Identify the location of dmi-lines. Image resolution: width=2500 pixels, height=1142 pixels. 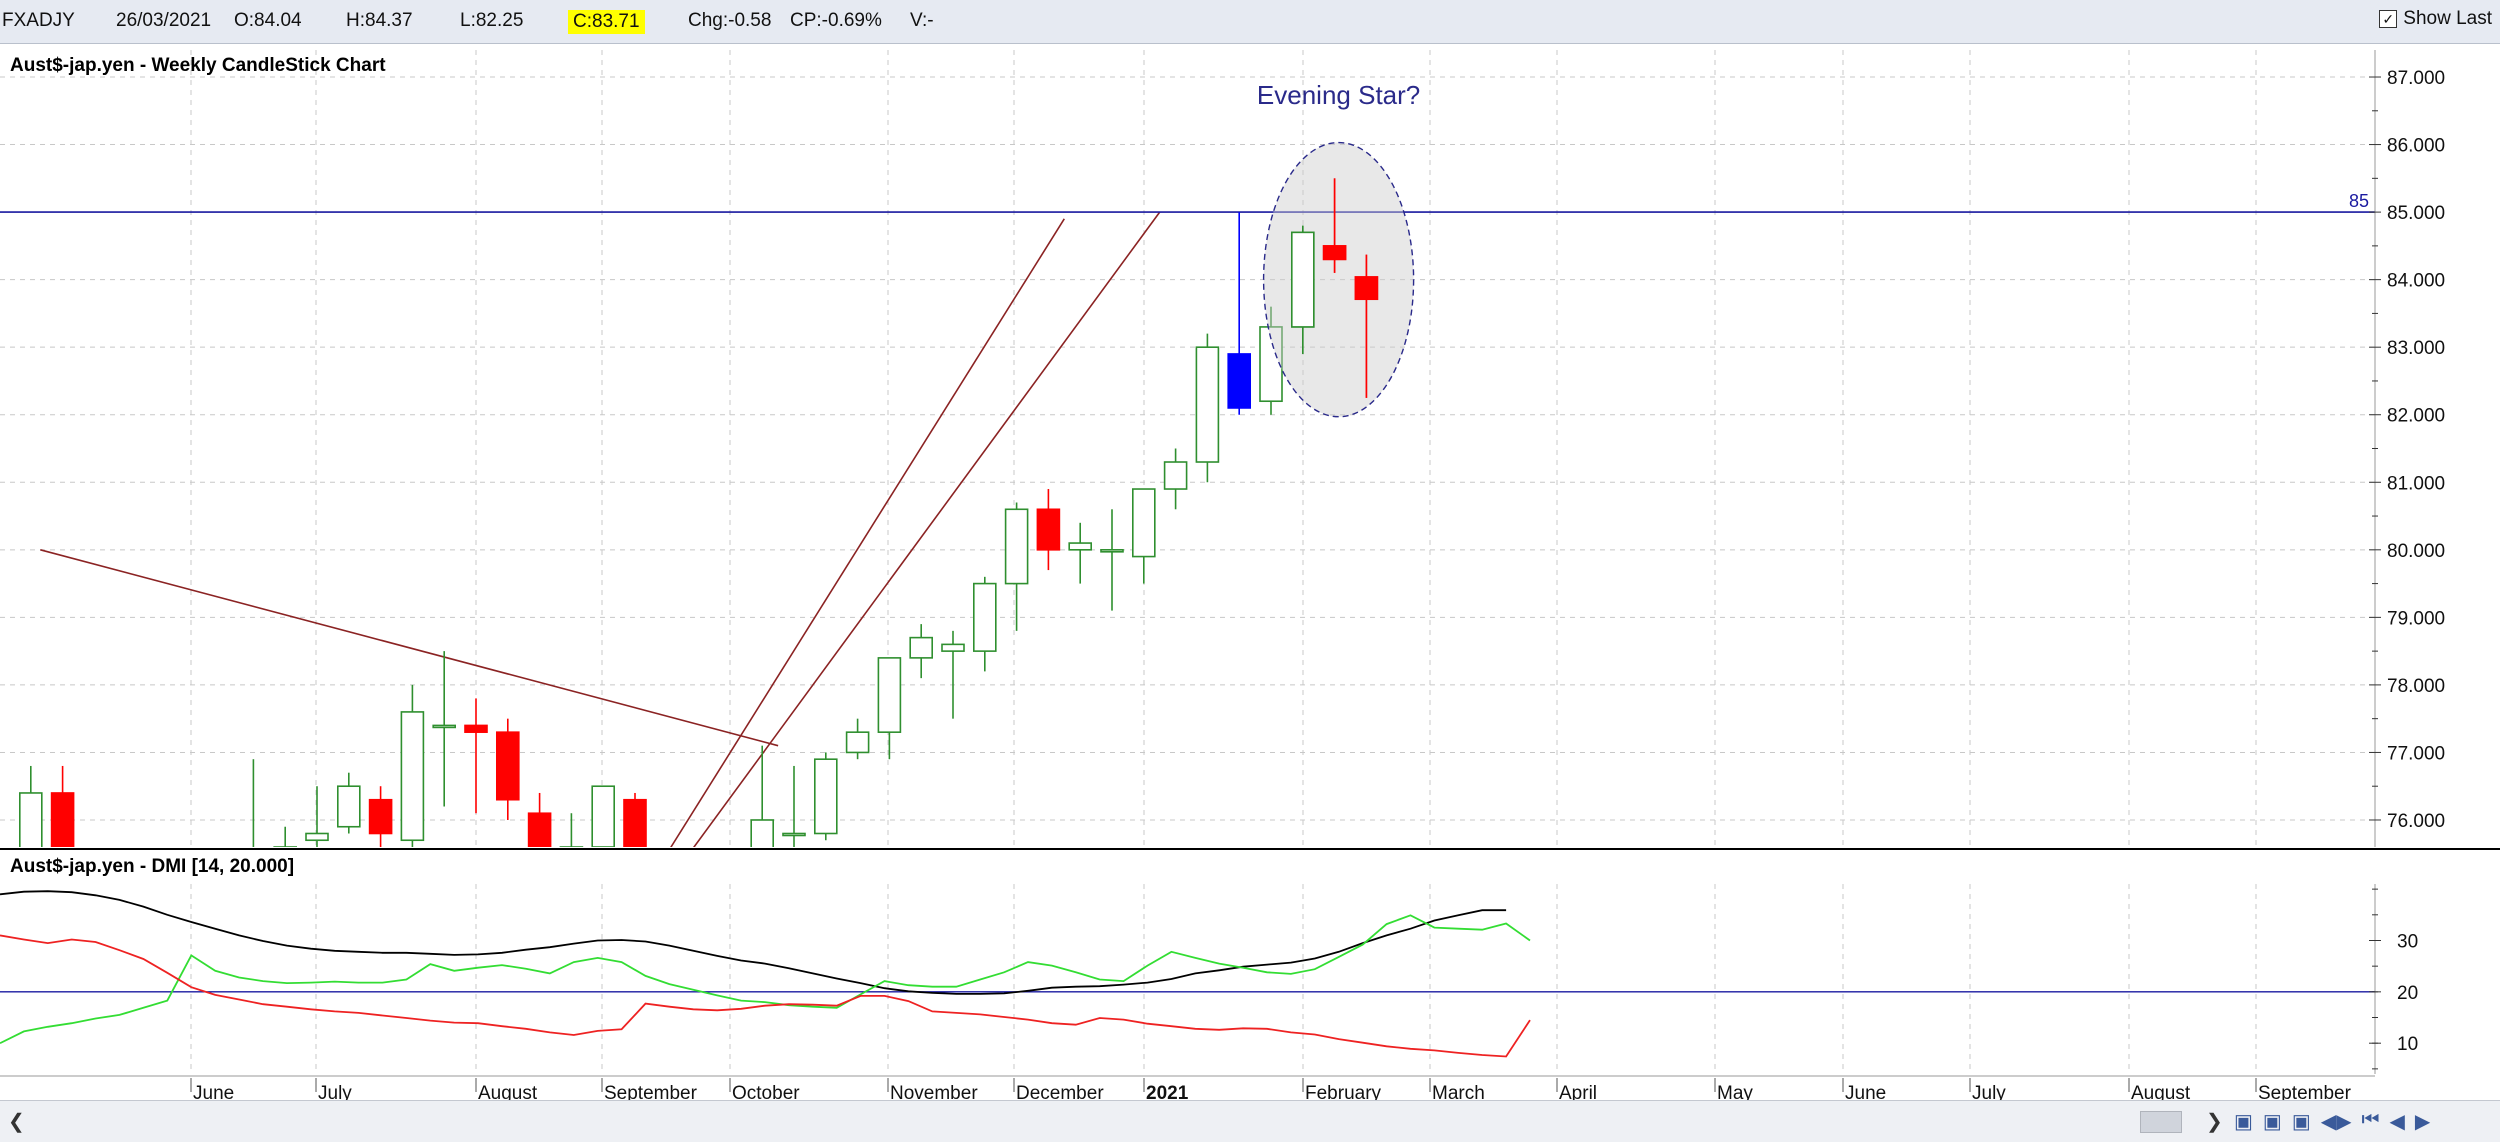
(1187, 974).